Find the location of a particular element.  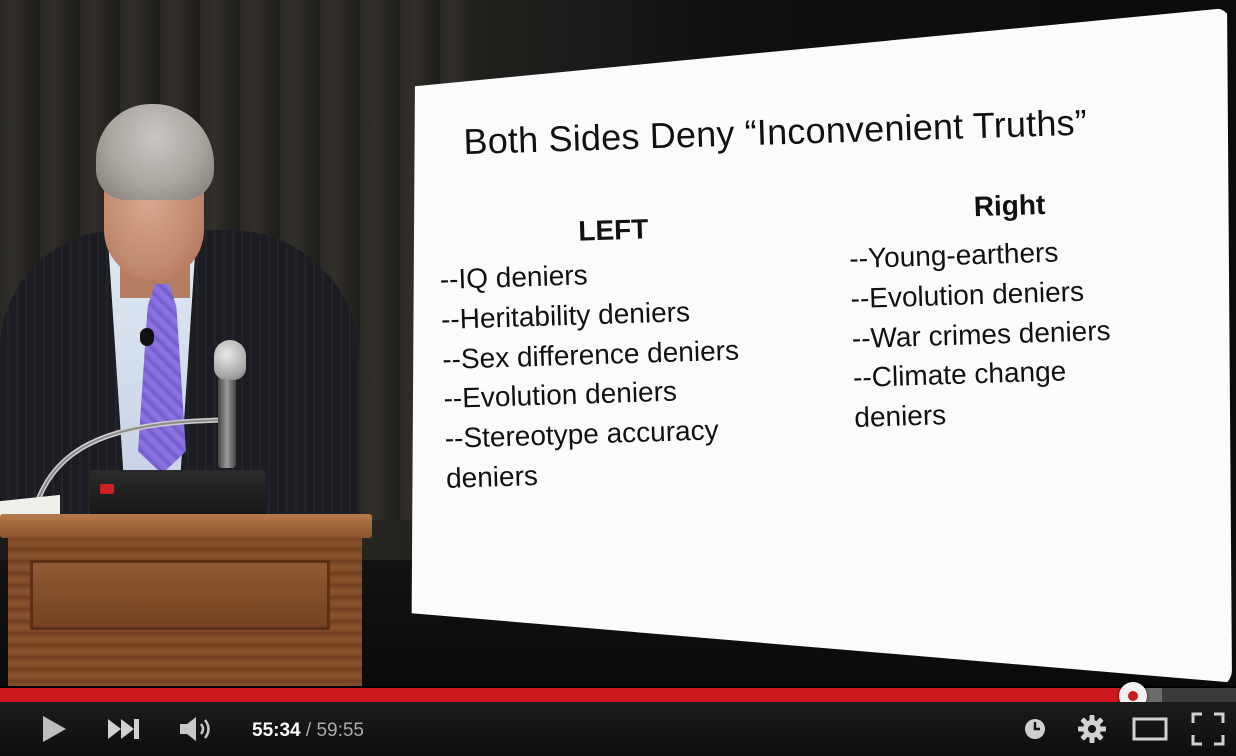

microphone-head is located at coordinates (230, 360).